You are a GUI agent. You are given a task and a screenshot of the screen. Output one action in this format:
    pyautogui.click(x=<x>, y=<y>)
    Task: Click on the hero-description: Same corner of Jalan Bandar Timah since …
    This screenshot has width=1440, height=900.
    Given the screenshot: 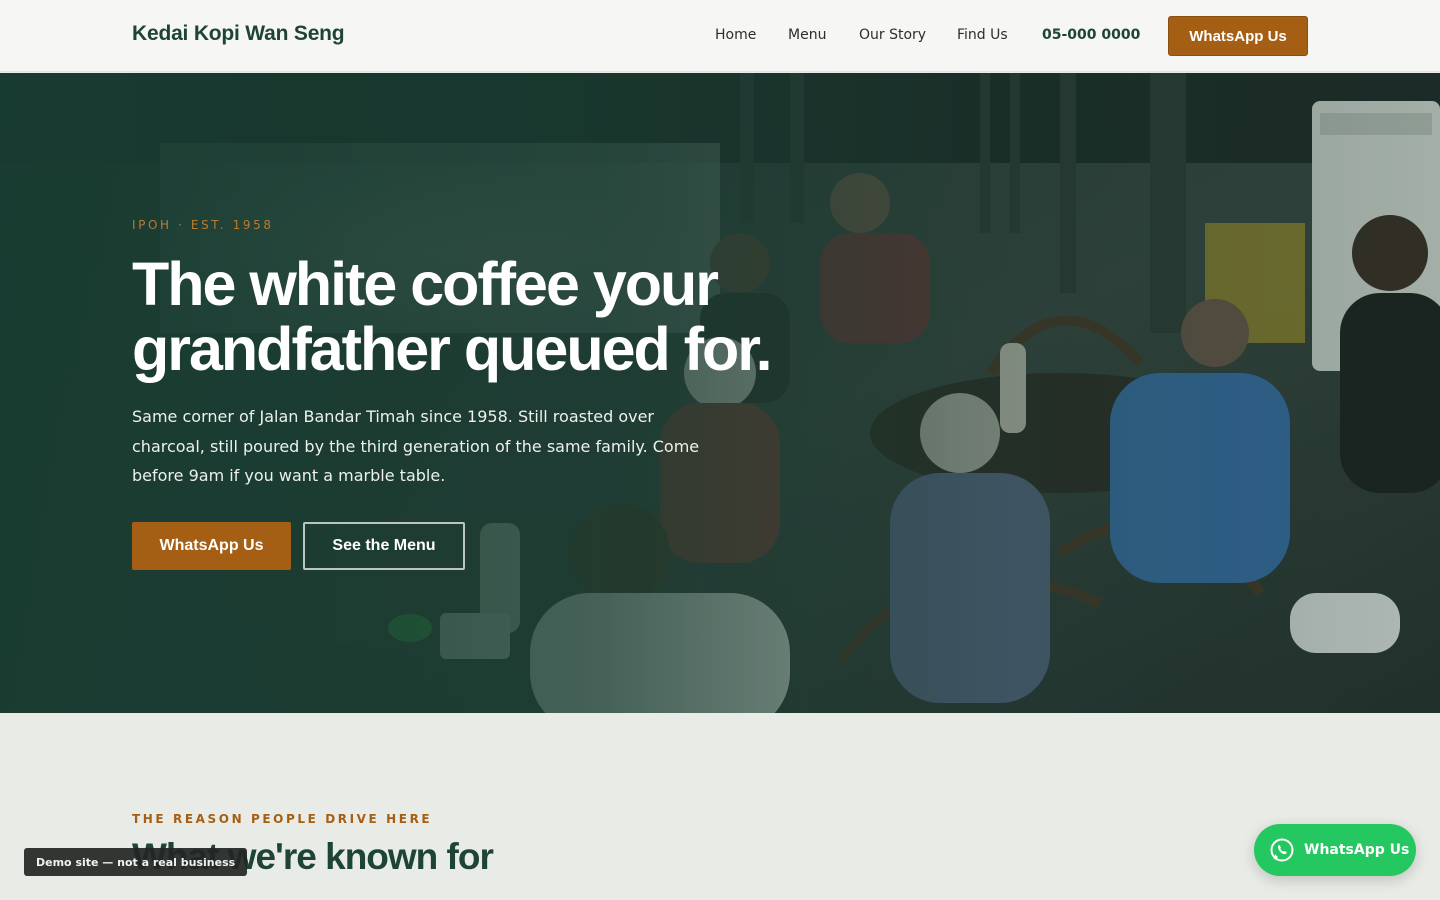 What is the action you would take?
    pyautogui.click(x=416, y=446)
    